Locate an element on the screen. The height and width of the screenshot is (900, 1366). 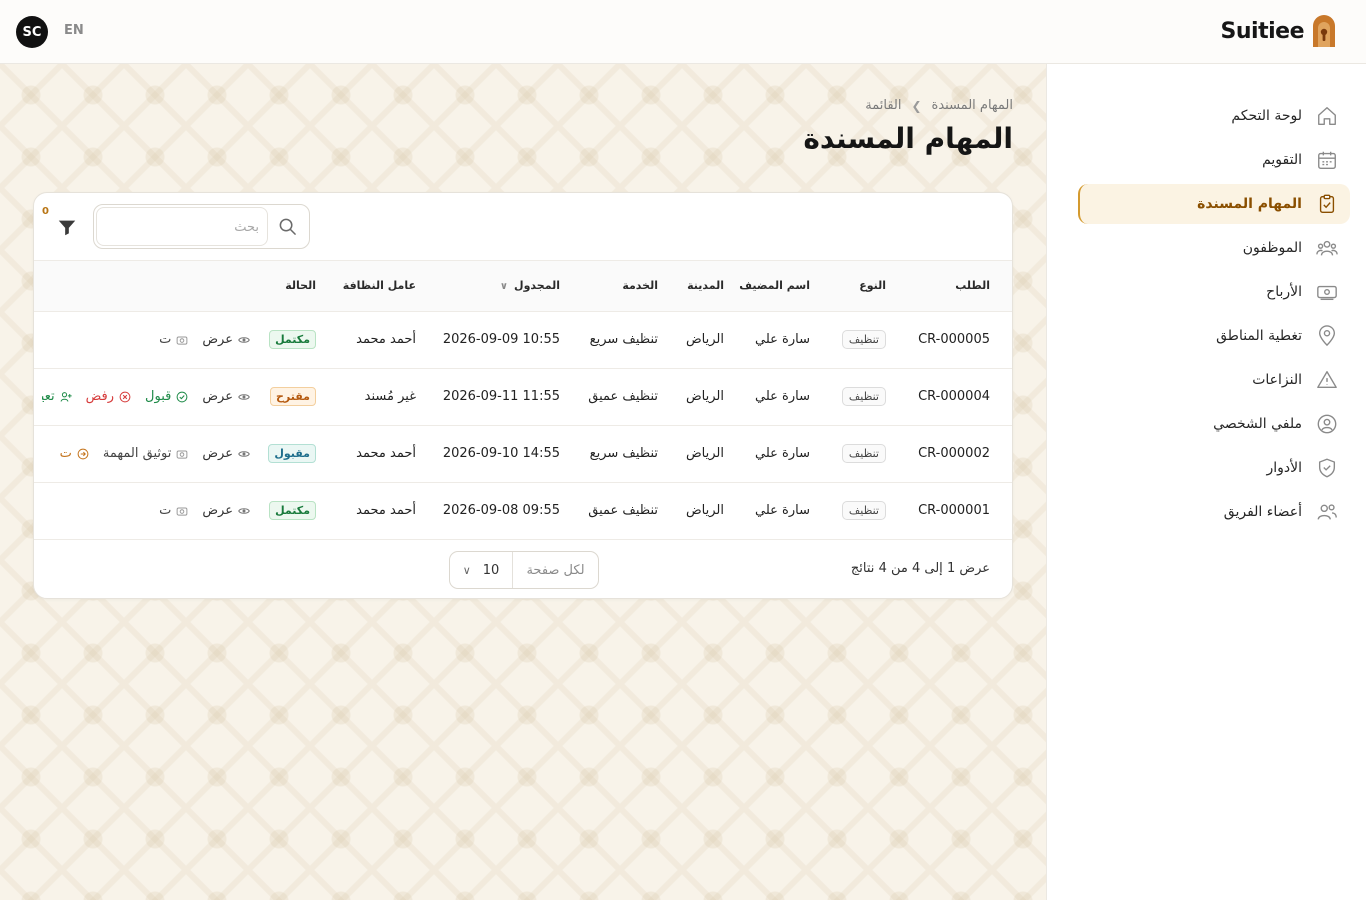
request-id: CR-000005 is located at coordinates (954, 339).